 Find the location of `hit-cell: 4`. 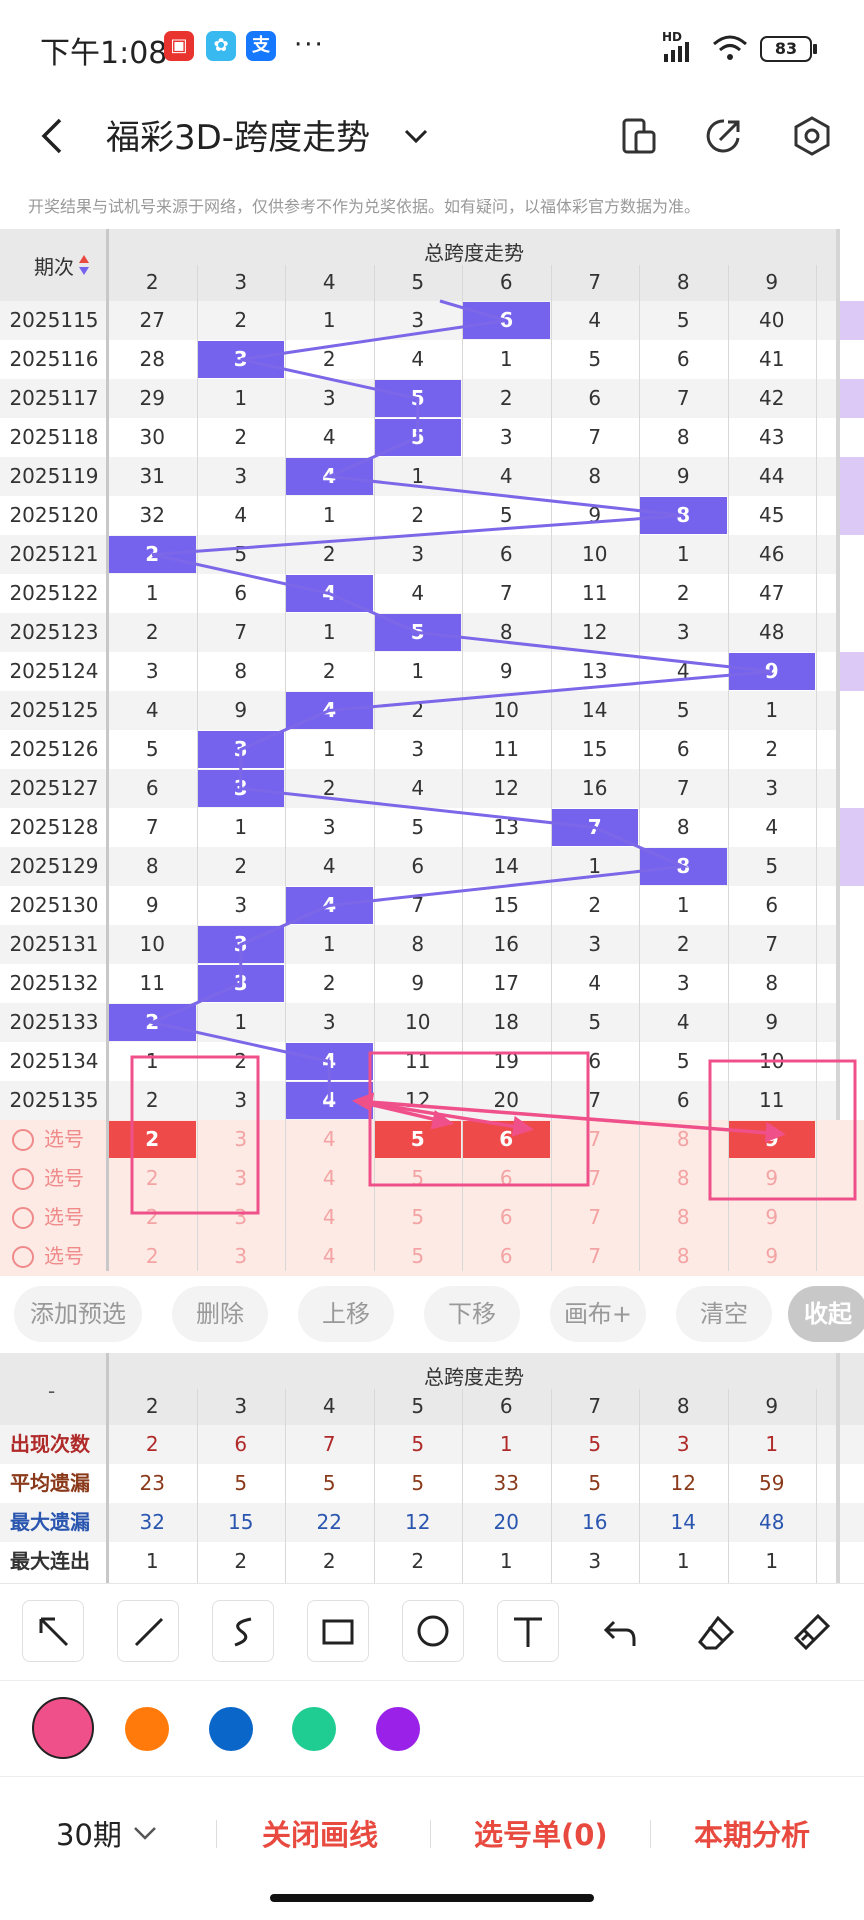

hit-cell: 4 is located at coordinates (329, 905).